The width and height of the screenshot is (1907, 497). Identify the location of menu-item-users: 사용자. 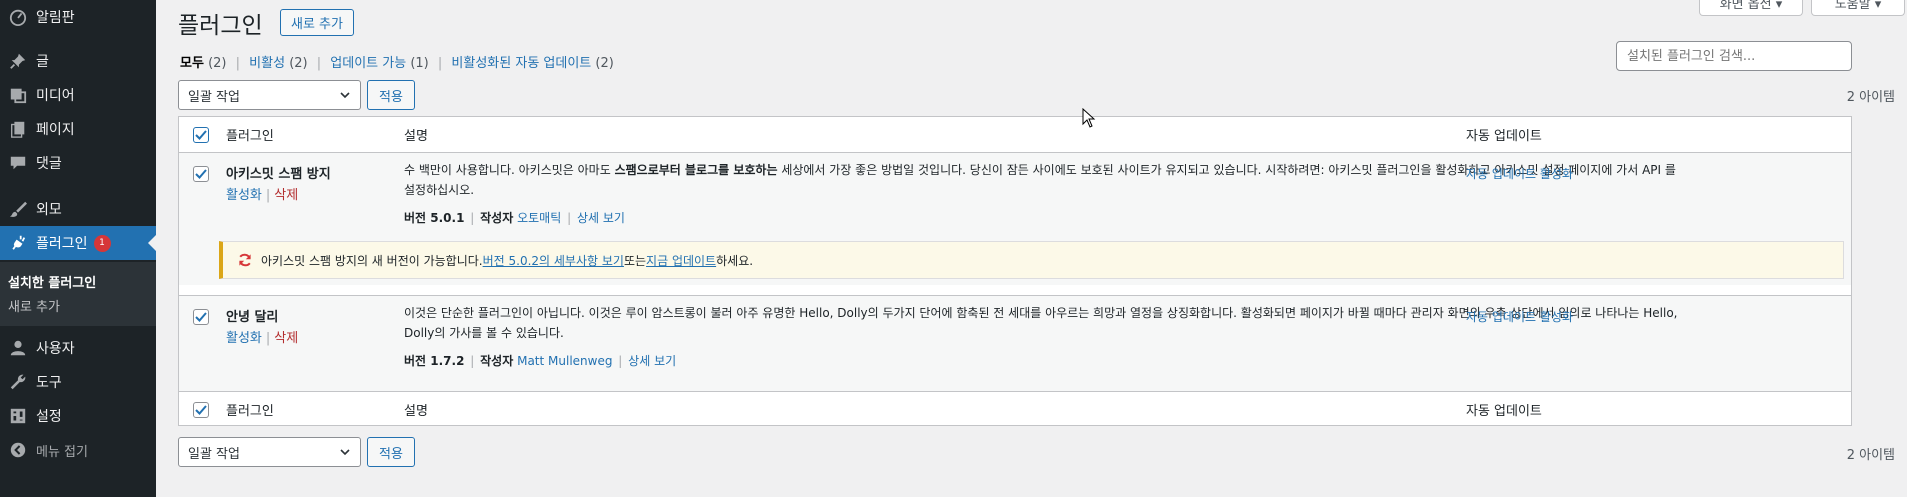
(78, 348).